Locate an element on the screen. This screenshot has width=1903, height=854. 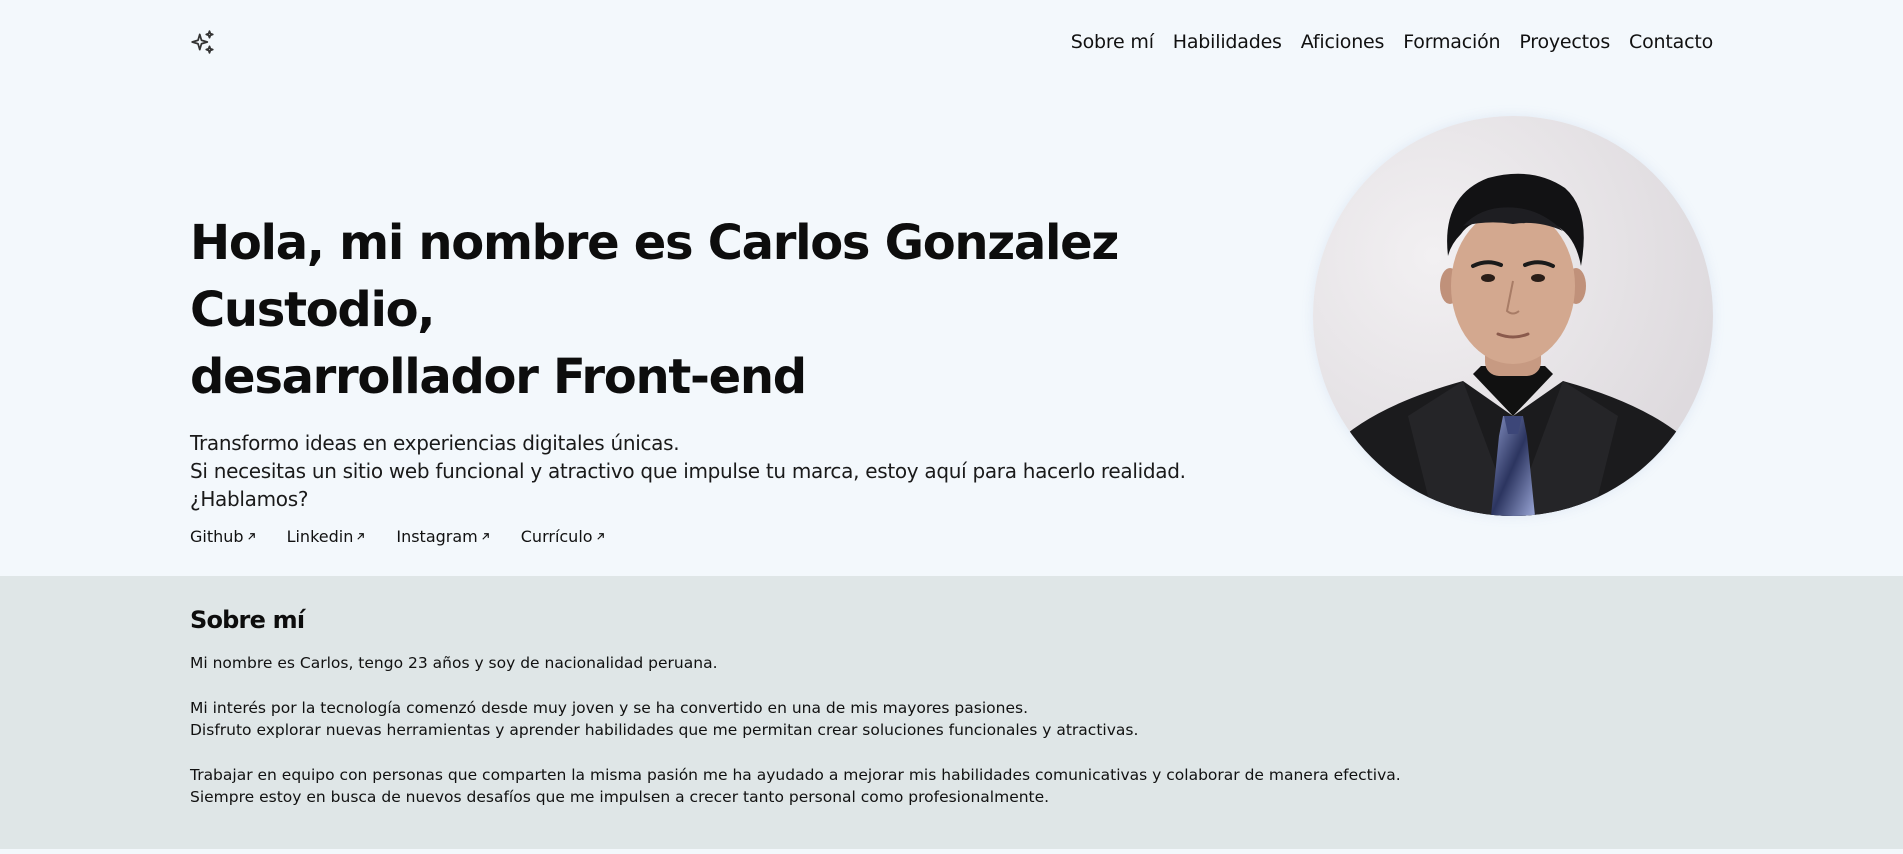
curriculum-link: Currículo is located at coordinates (563, 536).